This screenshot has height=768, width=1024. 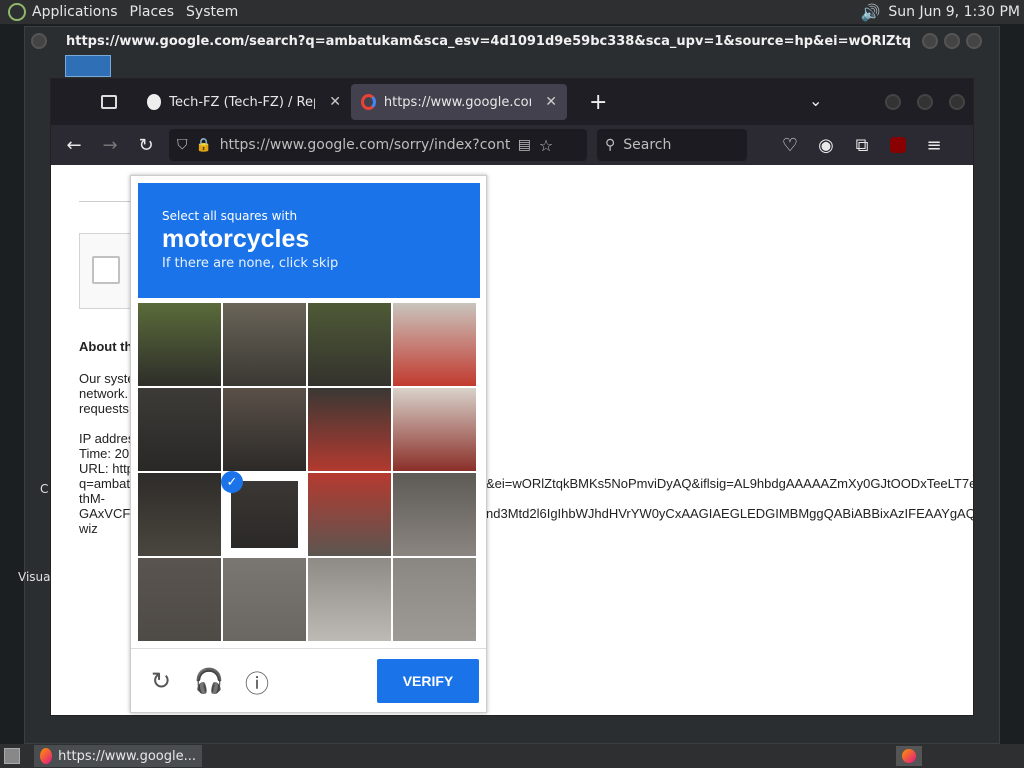 I want to click on tab-google: https://www.google.com/se ✕, so click(x=459, y=102).